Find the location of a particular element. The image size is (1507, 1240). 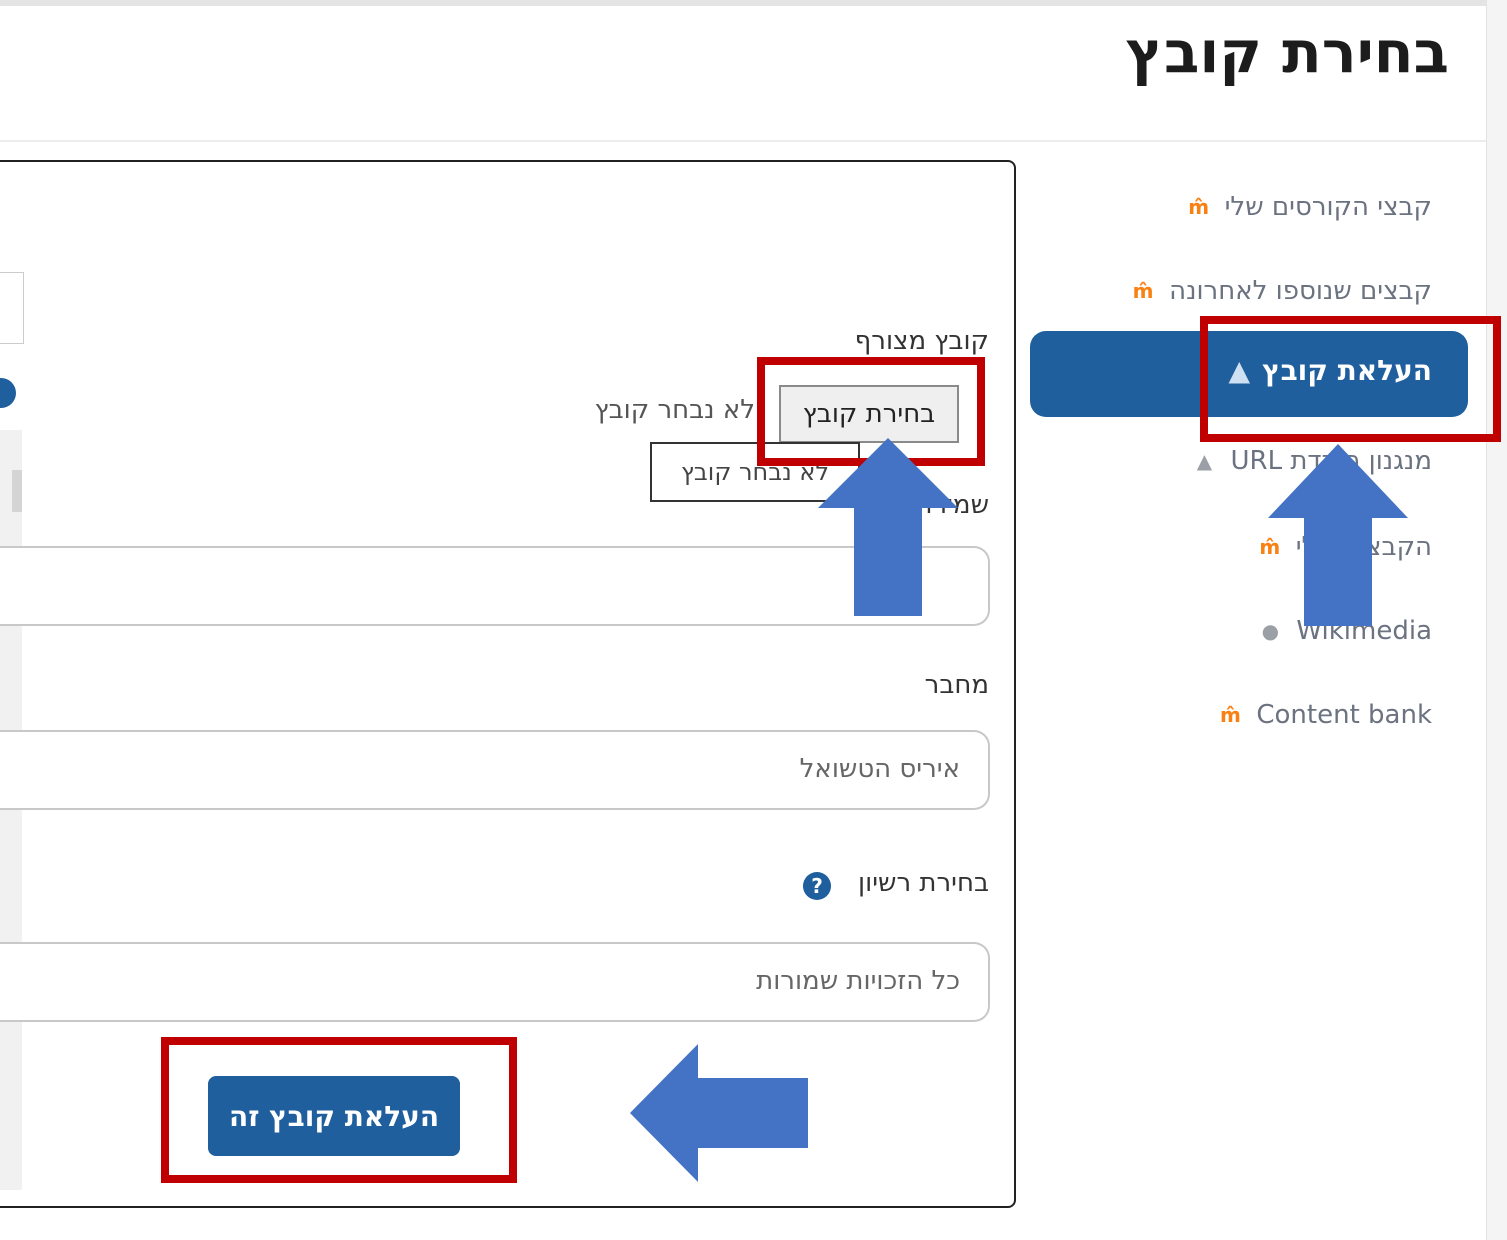

author-field: איריס הטשואל is located at coordinates (495, 770).